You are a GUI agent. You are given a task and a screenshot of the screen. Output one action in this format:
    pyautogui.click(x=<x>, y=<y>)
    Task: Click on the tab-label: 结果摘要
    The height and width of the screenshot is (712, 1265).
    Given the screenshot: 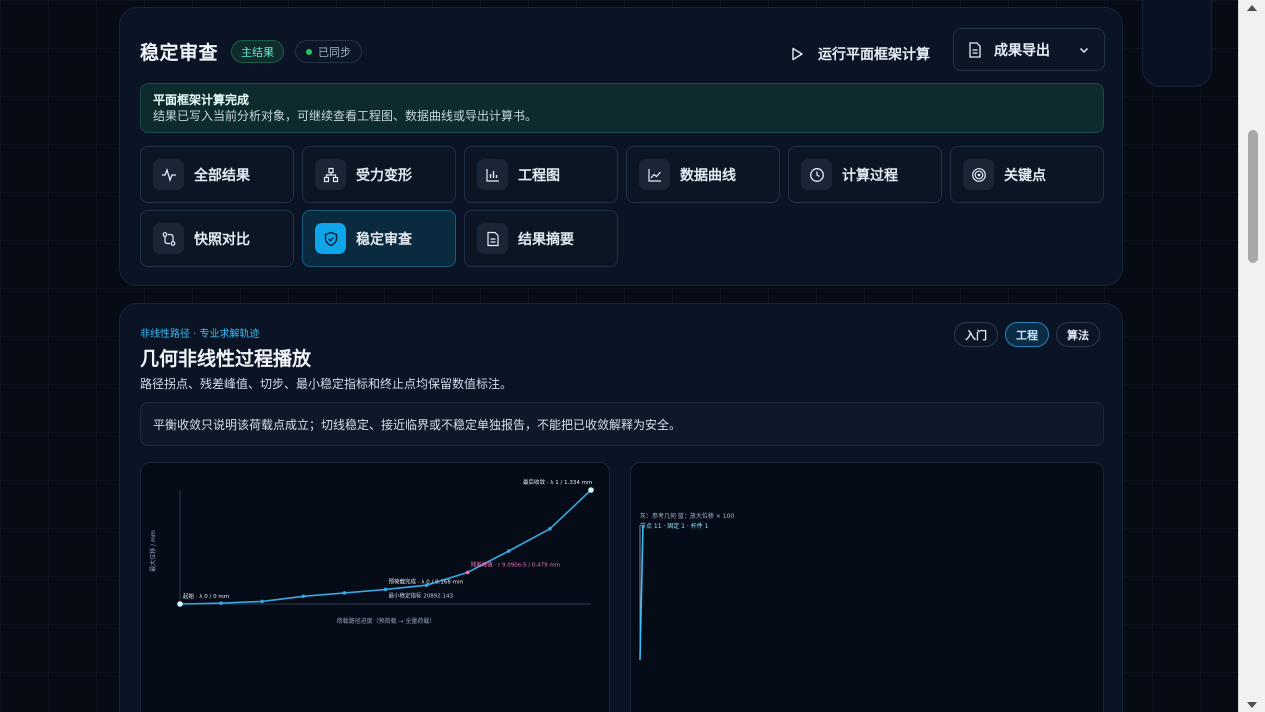 What is the action you would take?
    pyautogui.click(x=546, y=239)
    